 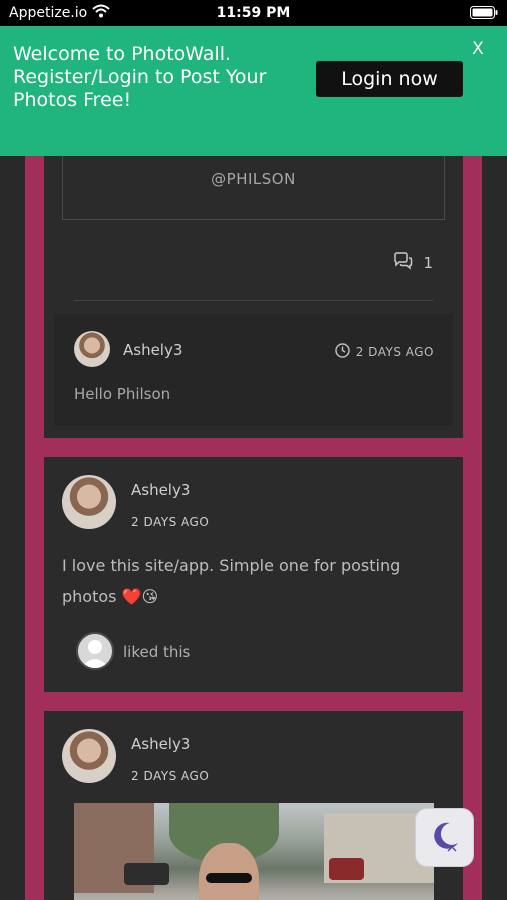 What do you see at coordinates (478, 49) in the screenshot?
I see `close-banner-button: X` at bounding box center [478, 49].